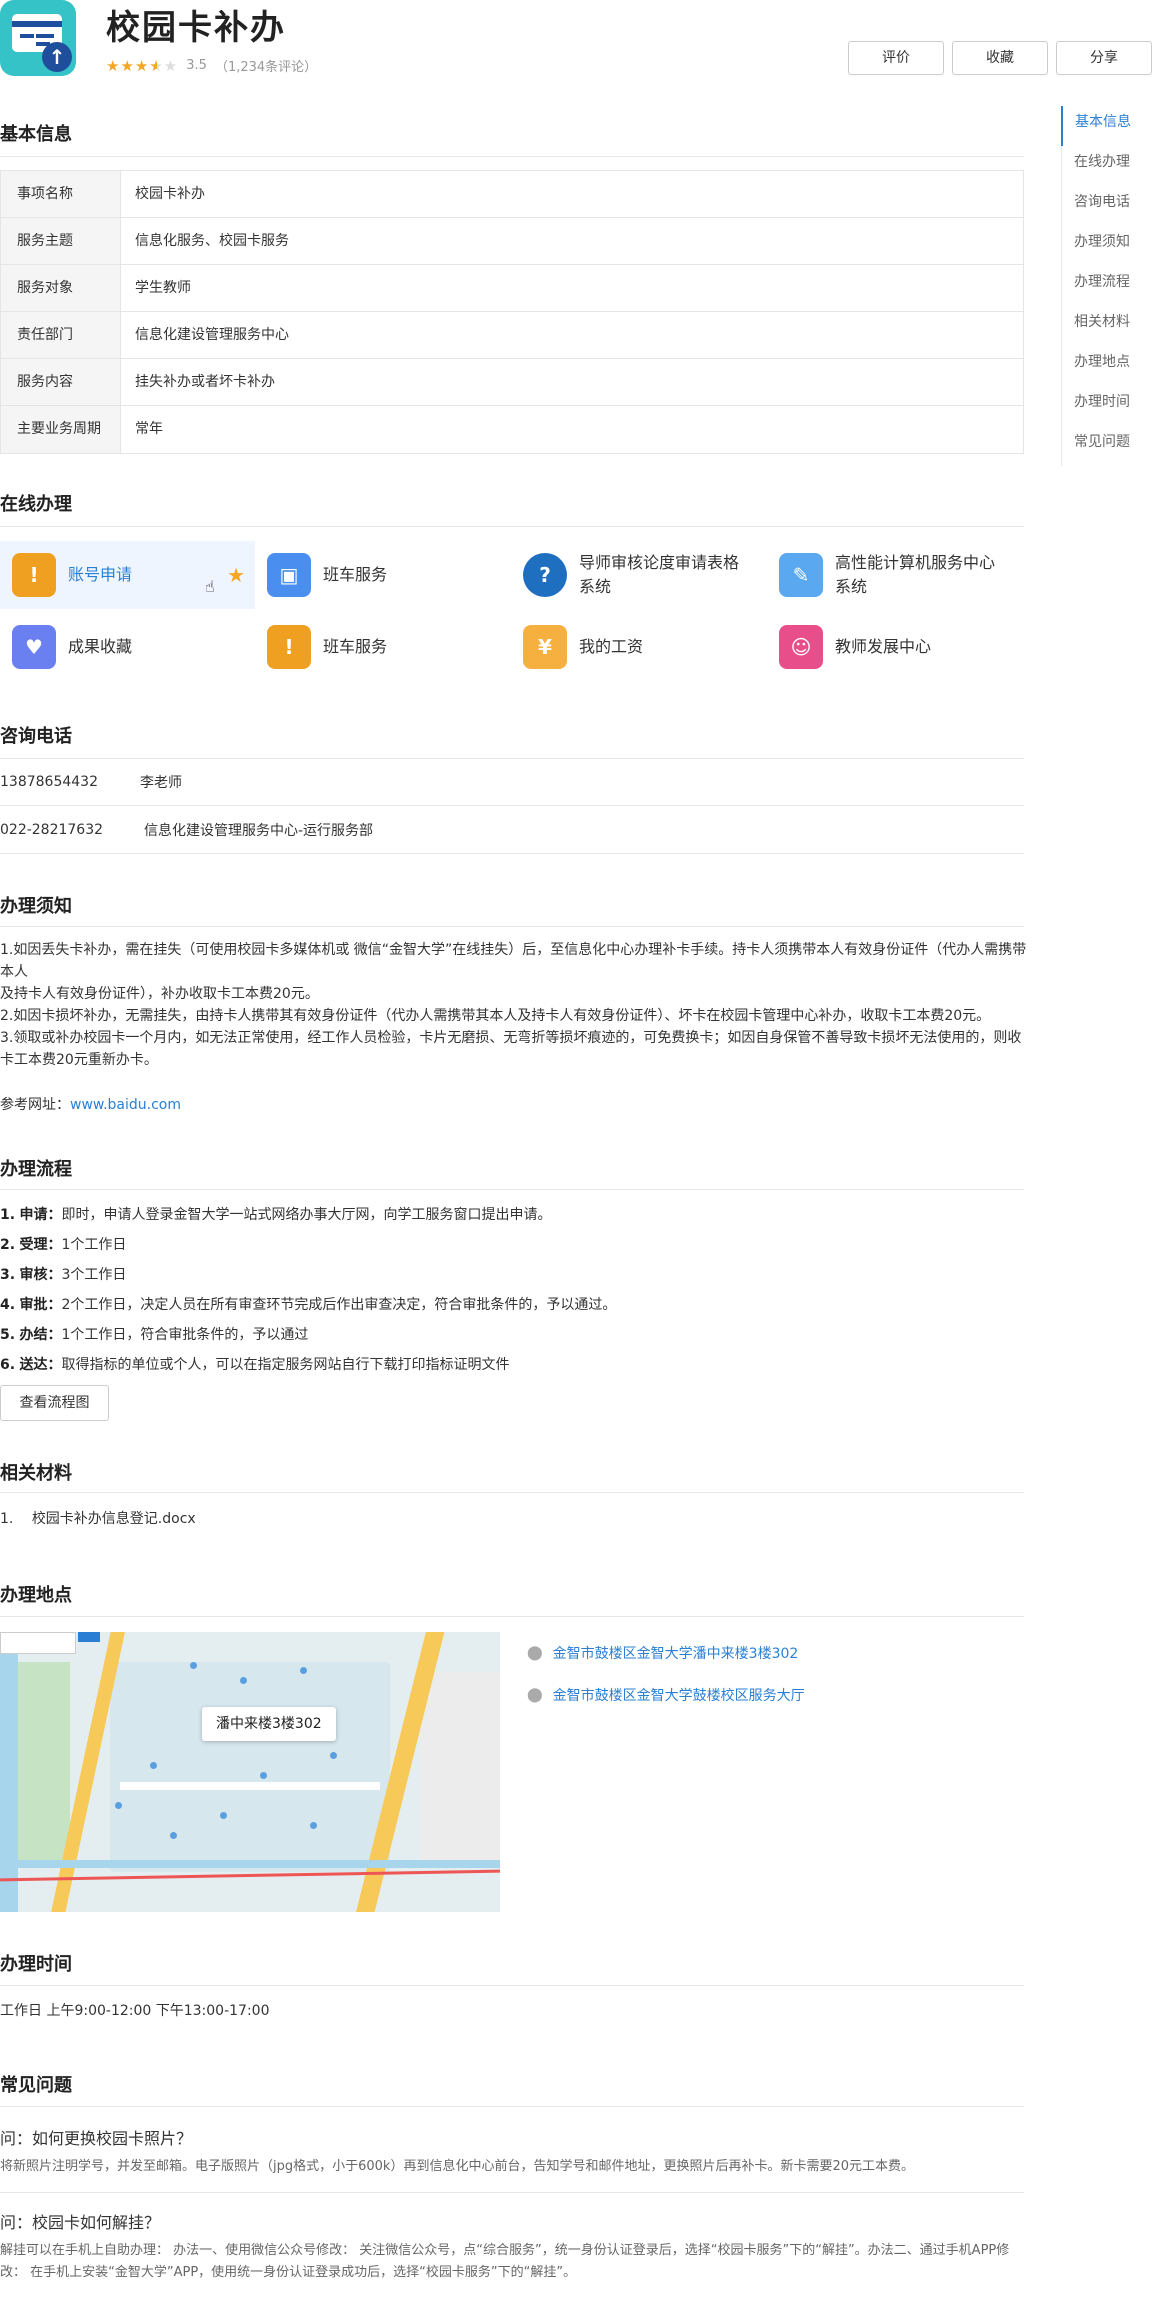  What do you see at coordinates (1107, 166) in the screenshot?
I see `side-nav-item-online: 在线办理` at bounding box center [1107, 166].